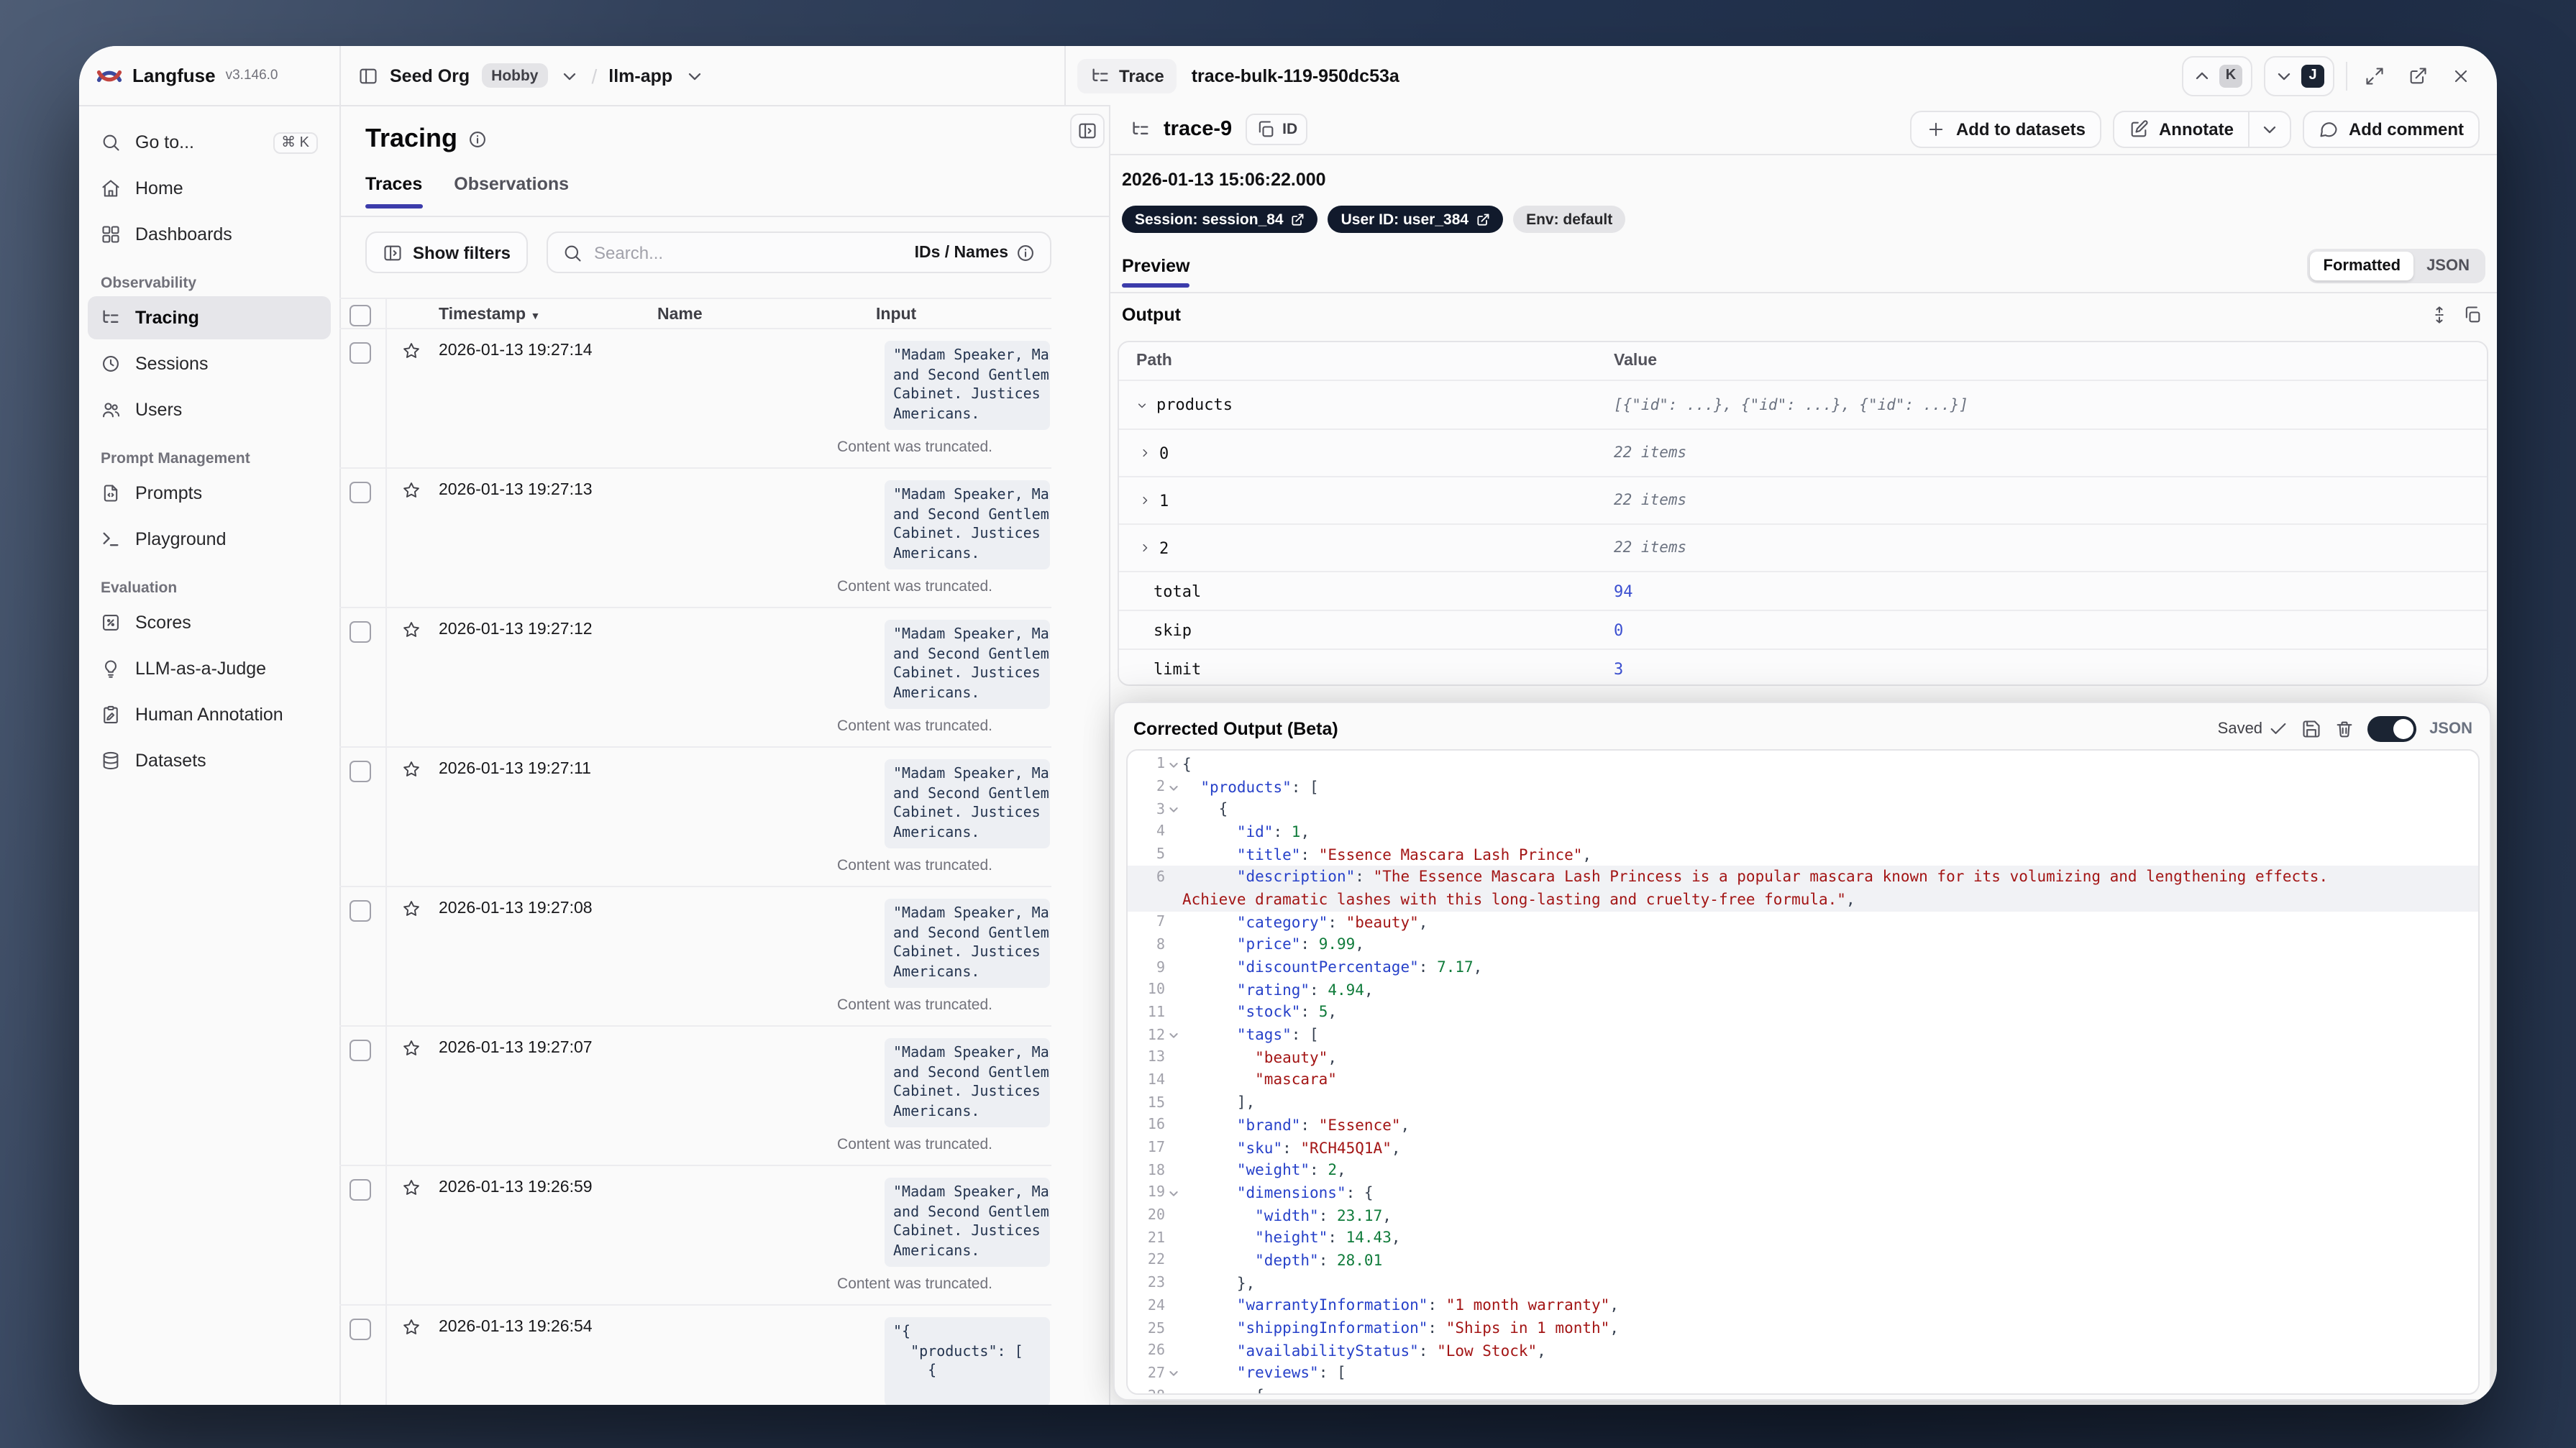 The height and width of the screenshot is (1448, 2576). What do you see at coordinates (2392, 729) in the screenshot?
I see `json-toggle` at bounding box center [2392, 729].